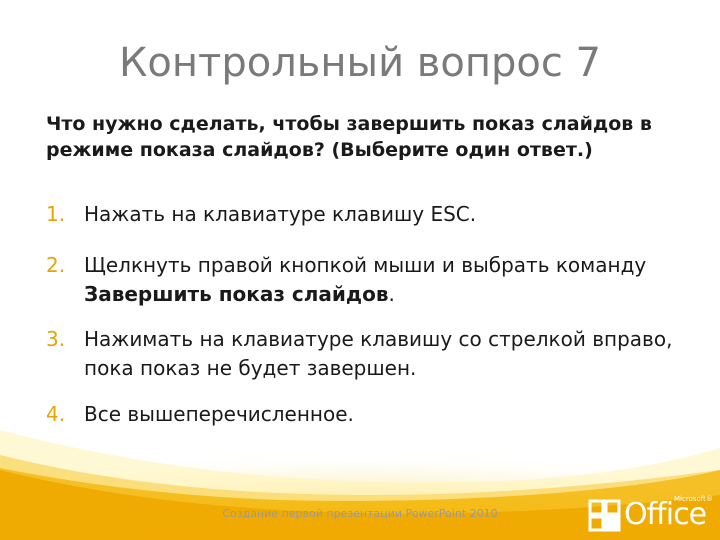 The image size is (720, 540). Describe the element at coordinates (391, 294) in the screenshot. I see `answer-text-end: .` at that location.